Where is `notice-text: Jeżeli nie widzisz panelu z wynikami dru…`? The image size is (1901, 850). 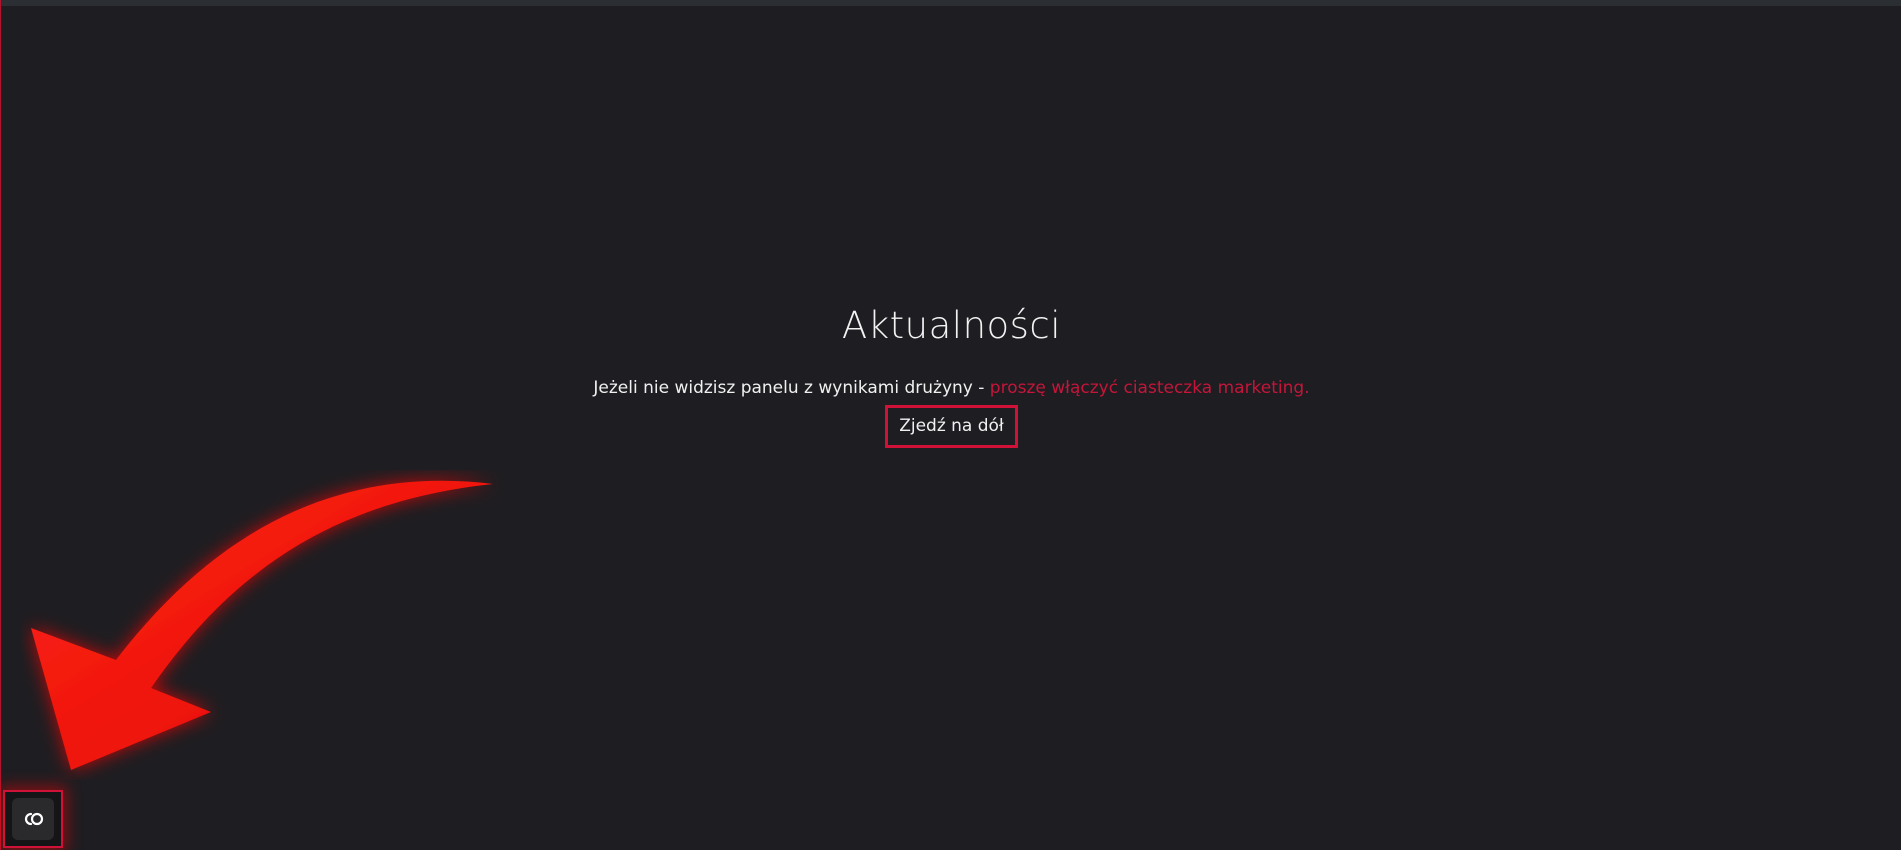 notice-text: Jeżeli nie widzisz panelu z wynikami dru… is located at coordinates (791, 388).